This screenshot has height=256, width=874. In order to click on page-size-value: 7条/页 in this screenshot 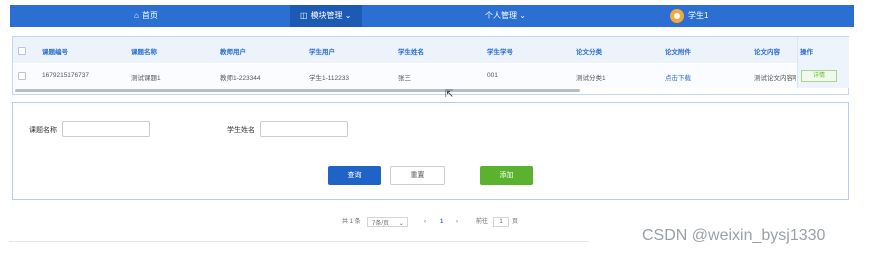, I will do `click(381, 224)`.